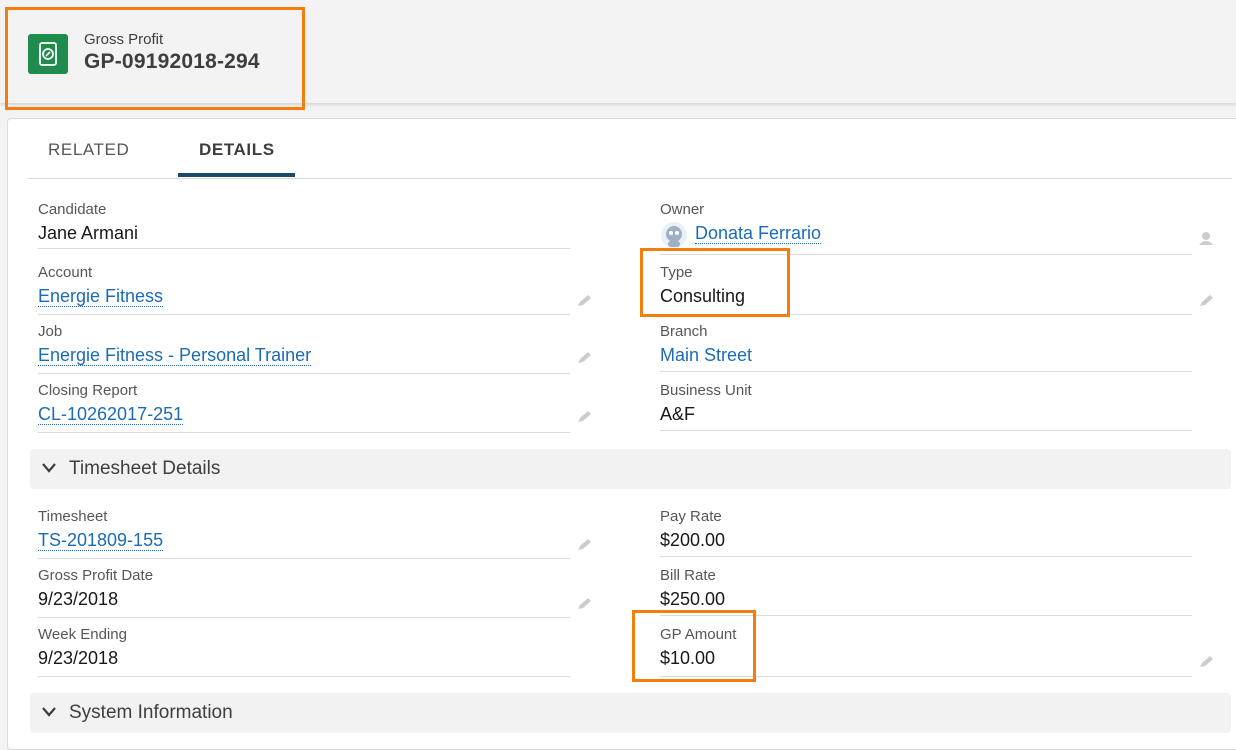 This screenshot has width=1236, height=750. I want to click on field-value: $250.00, so click(693, 599).